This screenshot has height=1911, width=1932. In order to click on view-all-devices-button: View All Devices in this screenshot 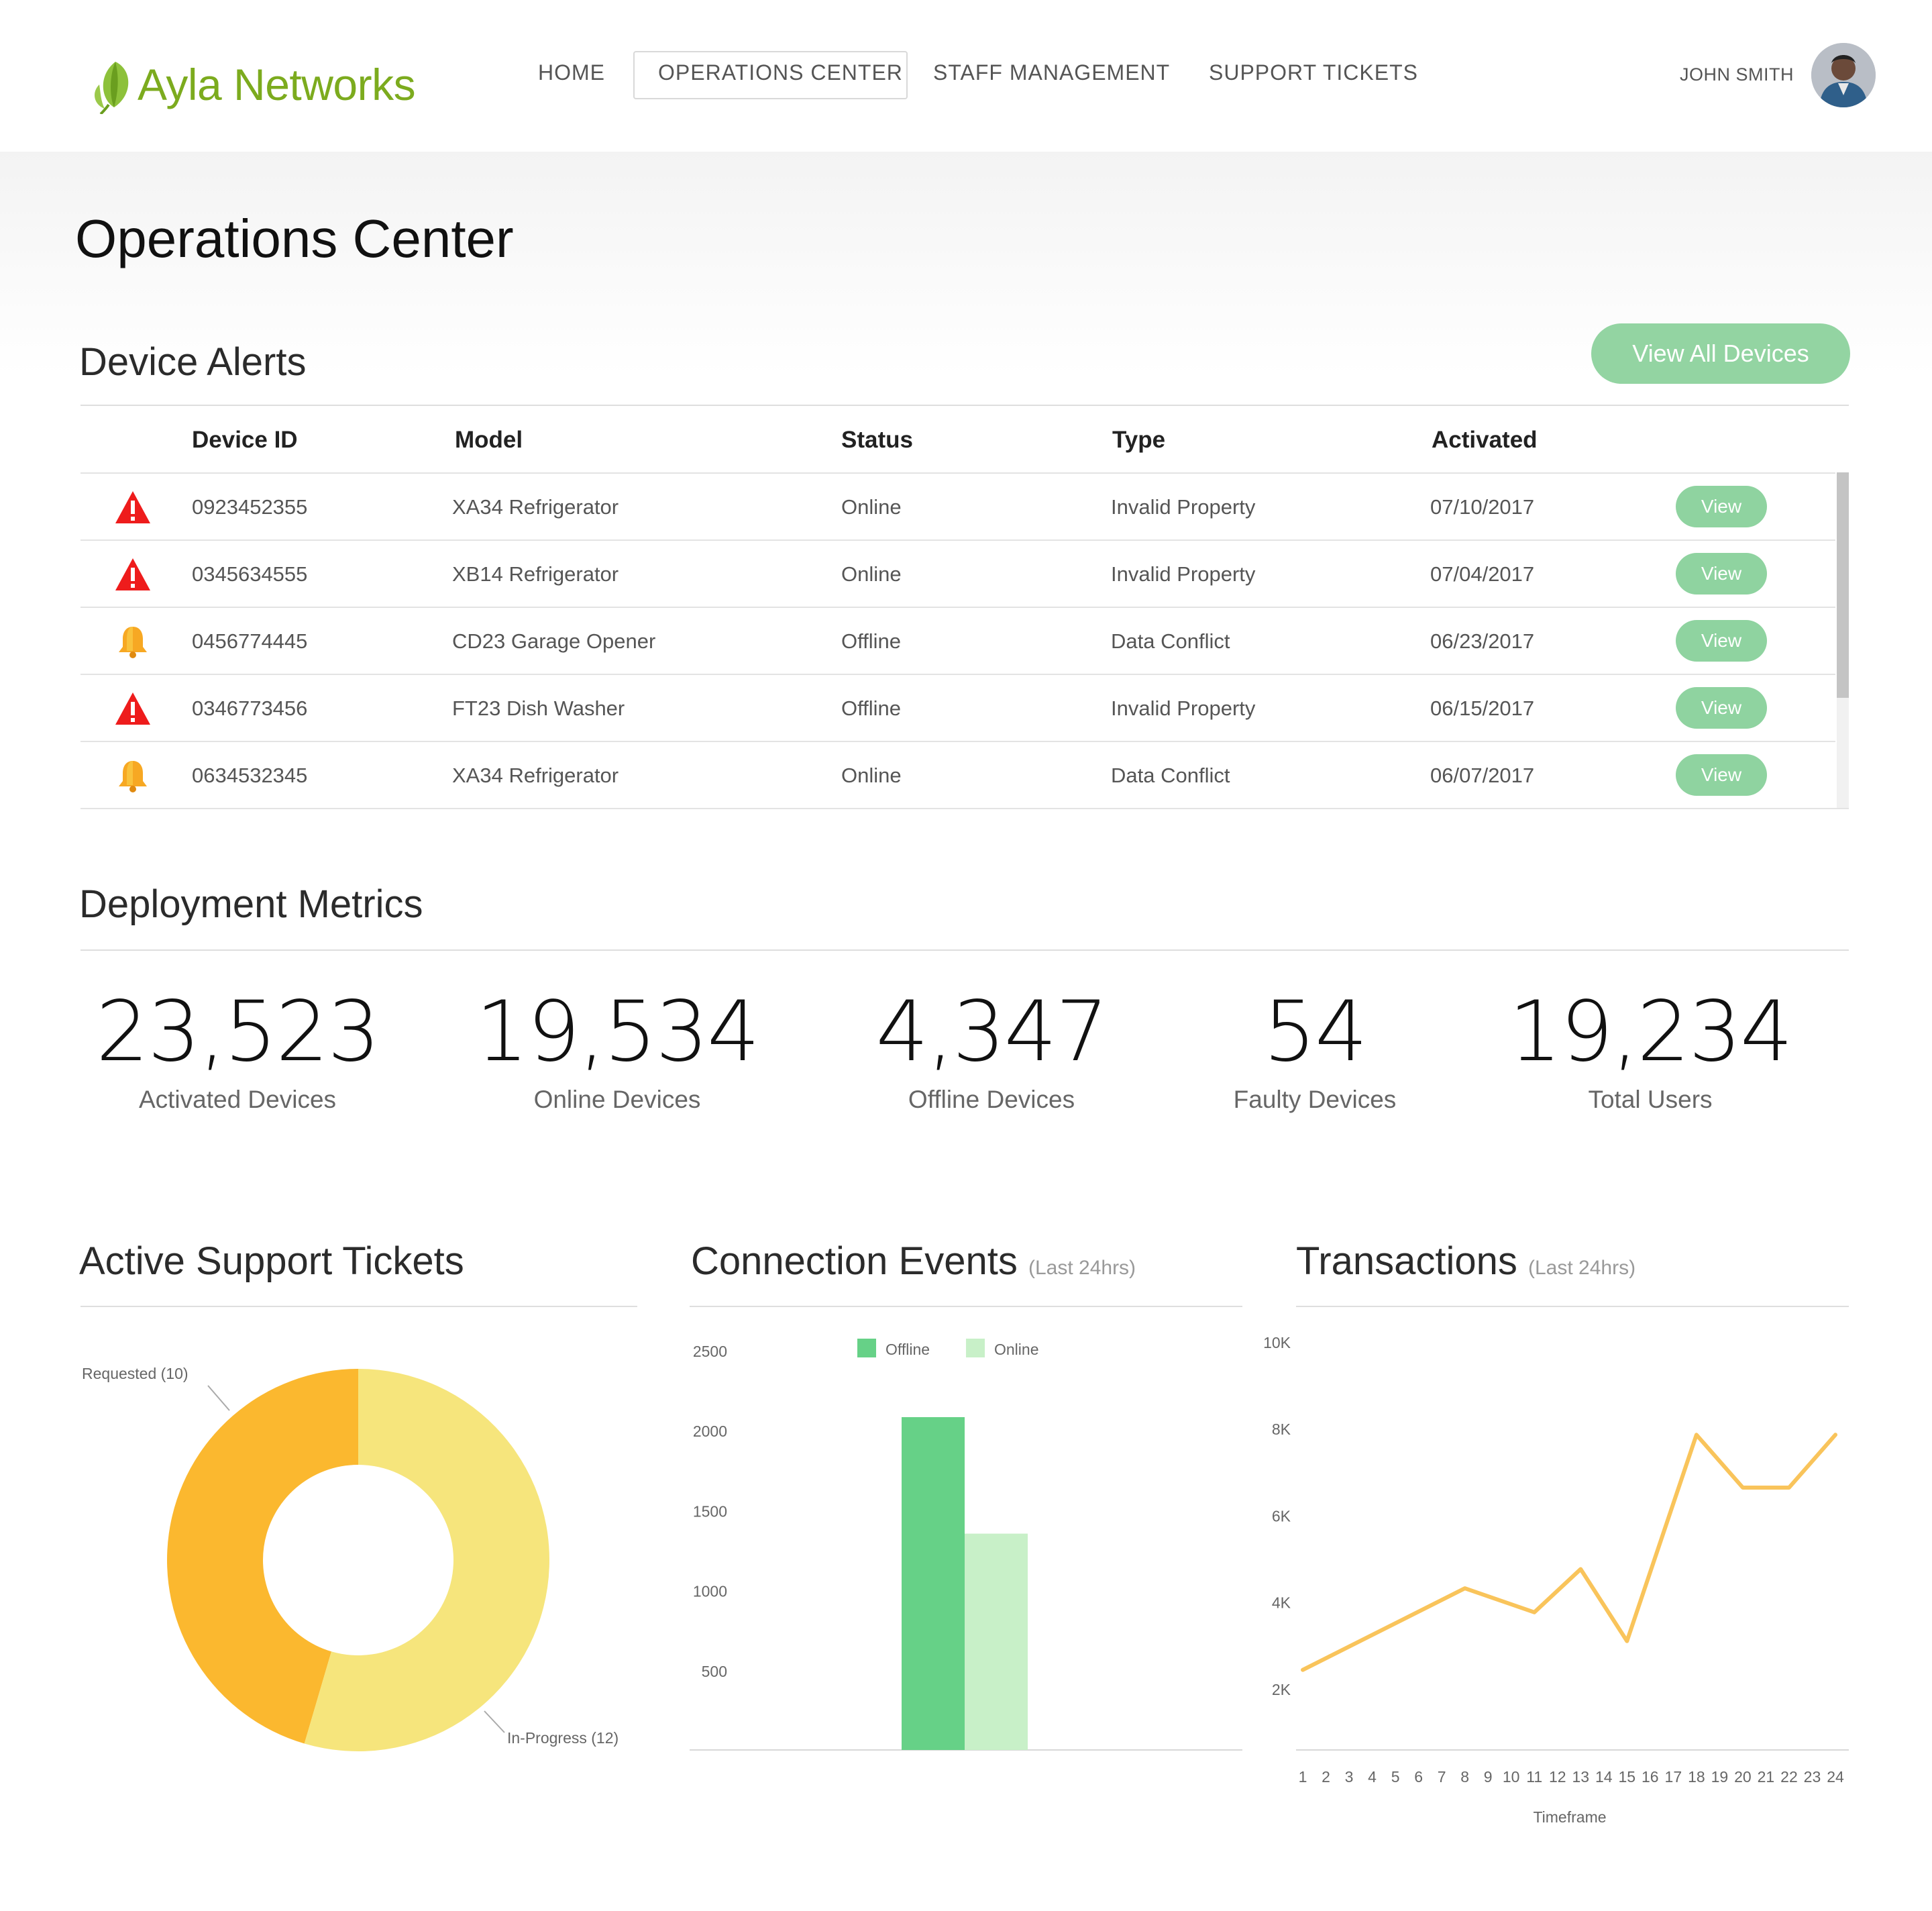, I will do `click(1720, 354)`.